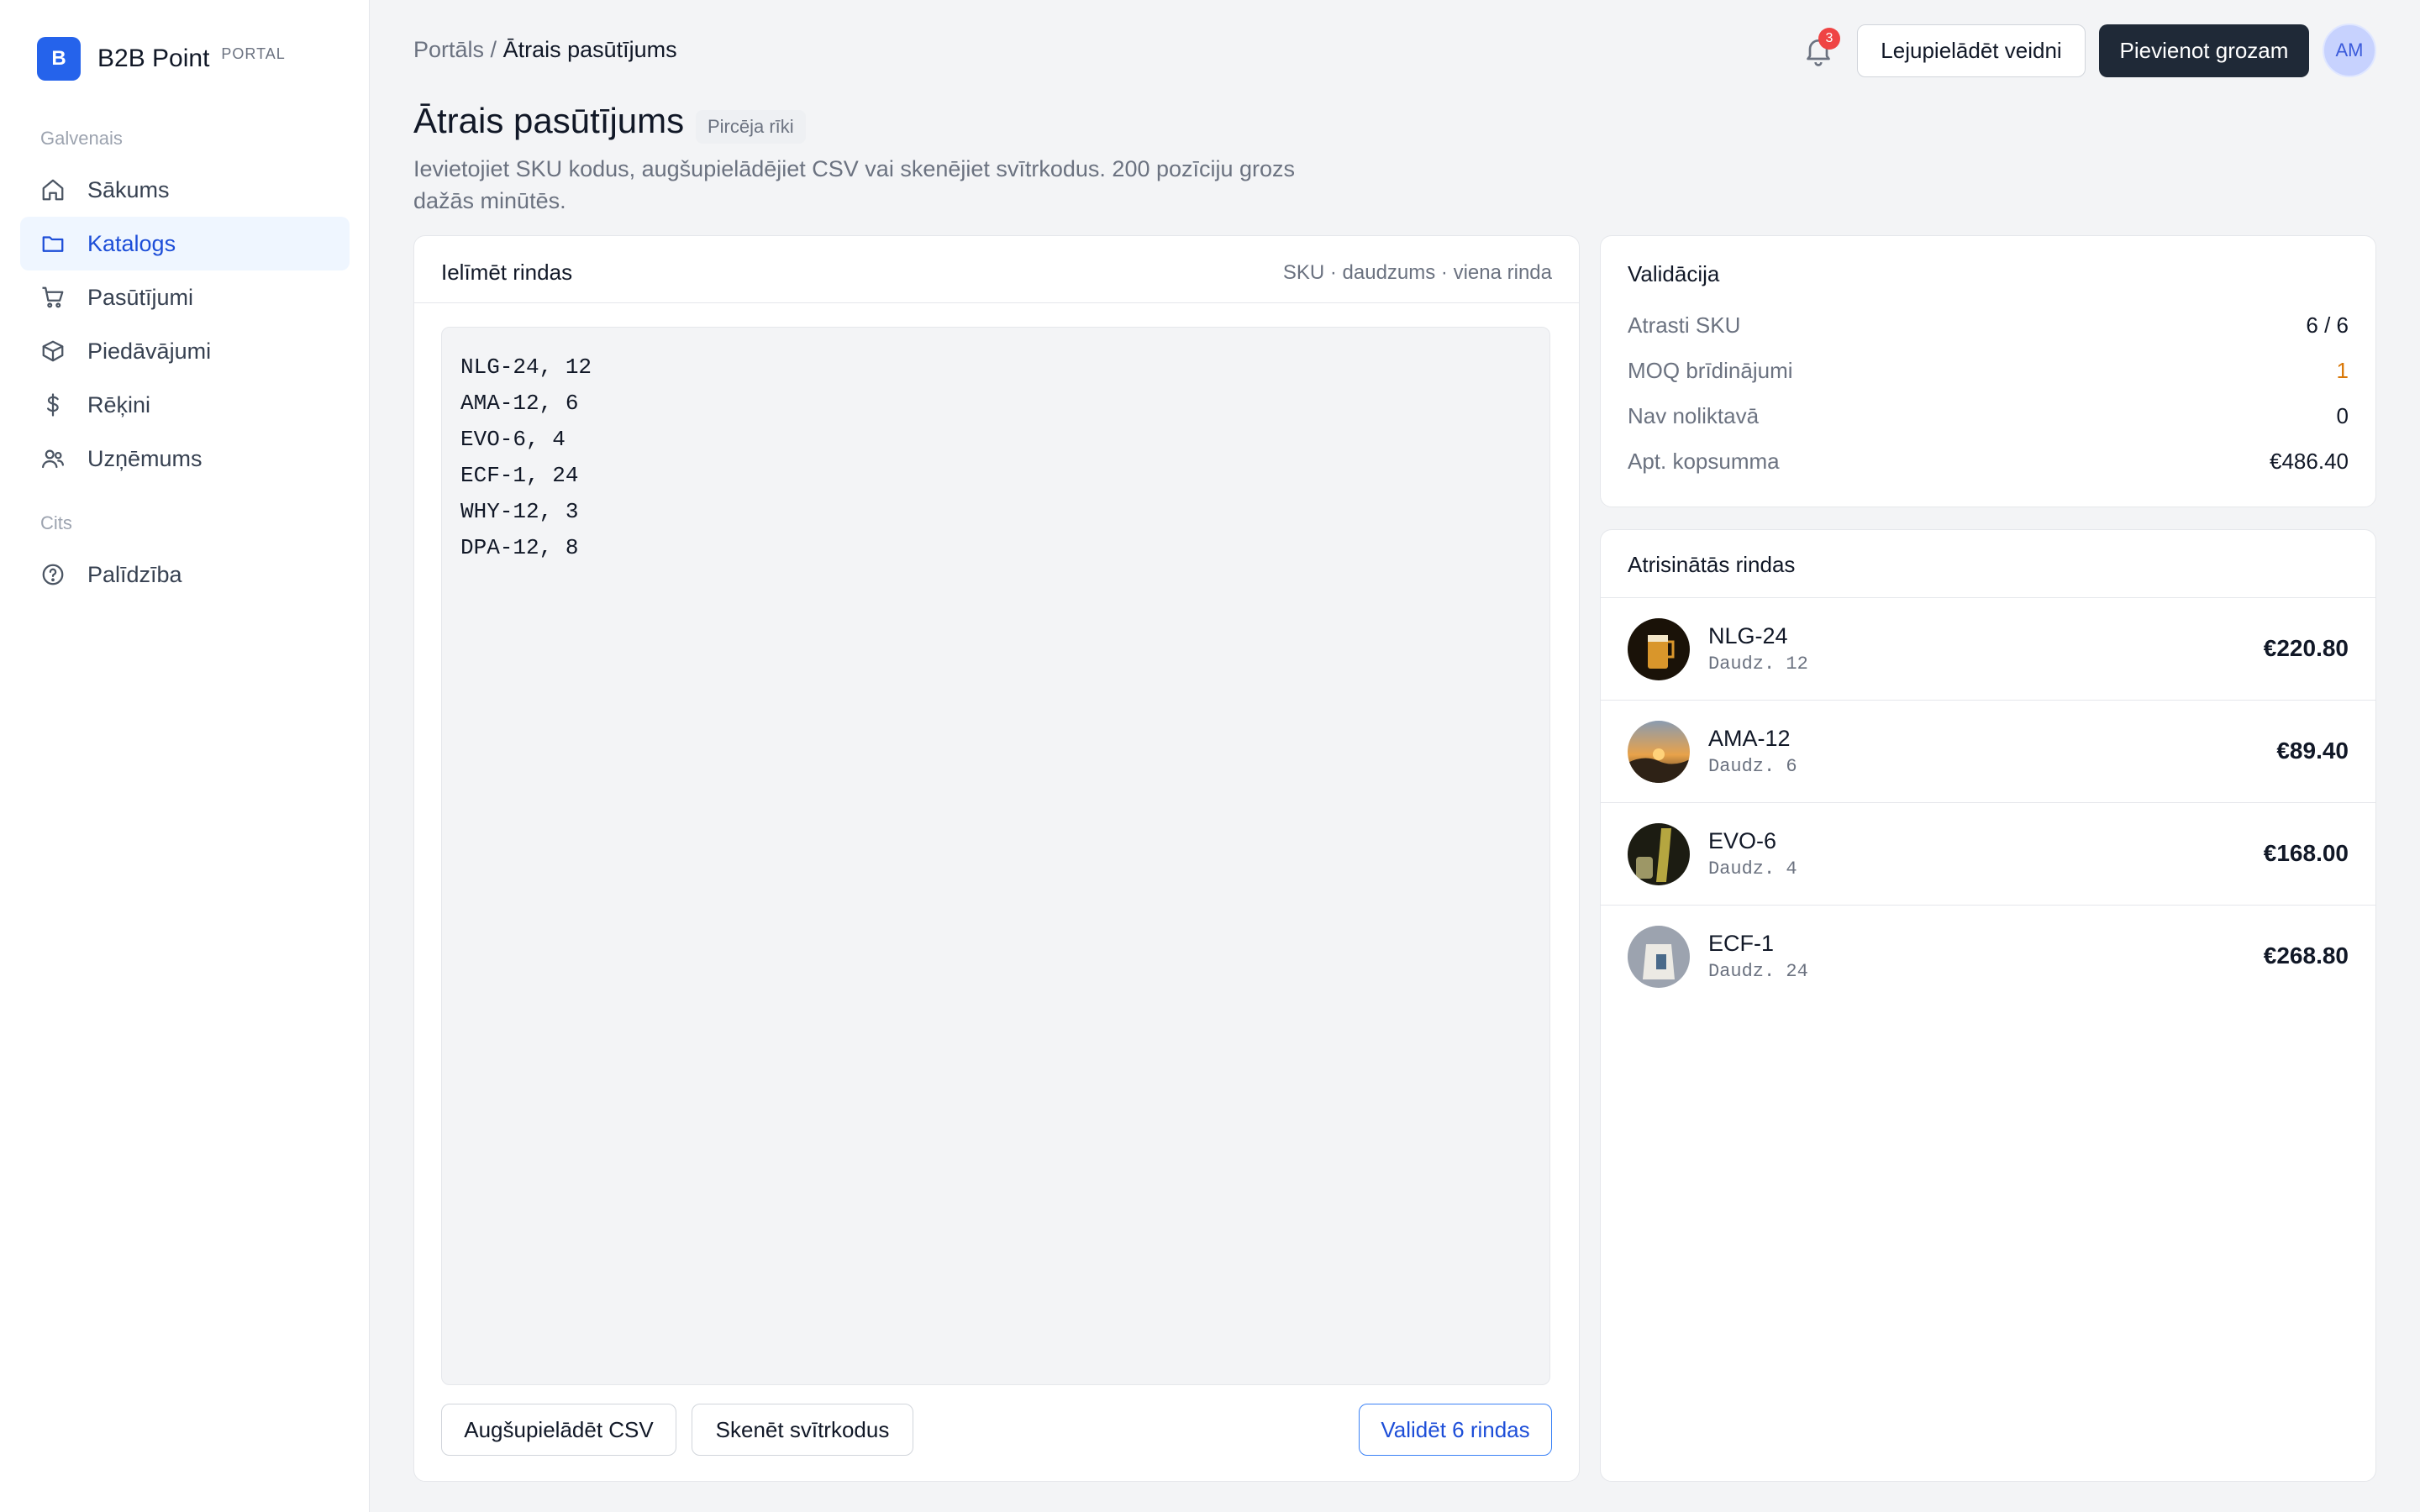 The width and height of the screenshot is (2420, 1512). What do you see at coordinates (140, 297) in the screenshot?
I see `sidebar-item-label: Pasūtījumi` at bounding box center [140, 297].